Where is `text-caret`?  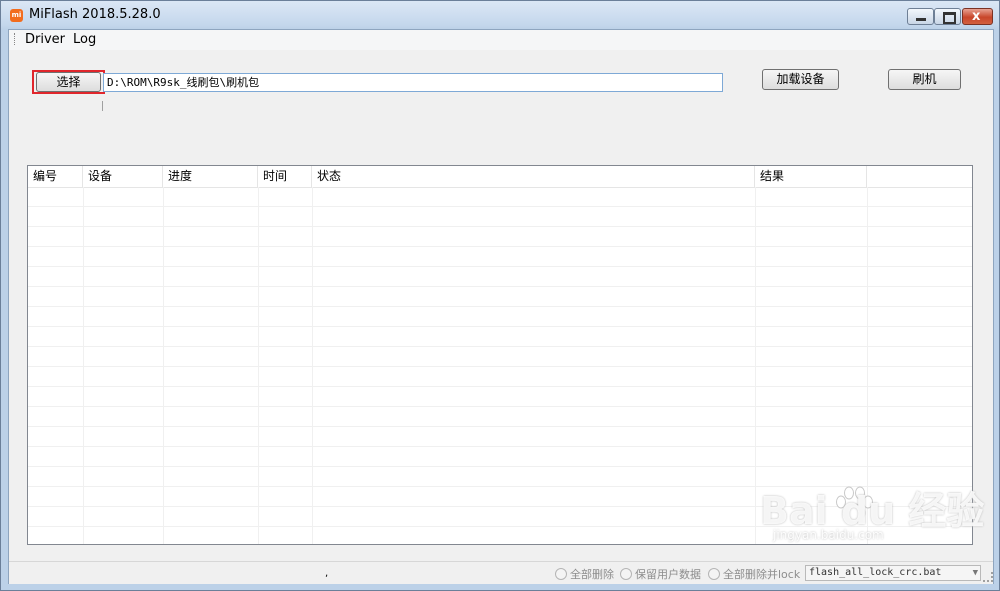 text-caret is located at coordinates (102, 106).